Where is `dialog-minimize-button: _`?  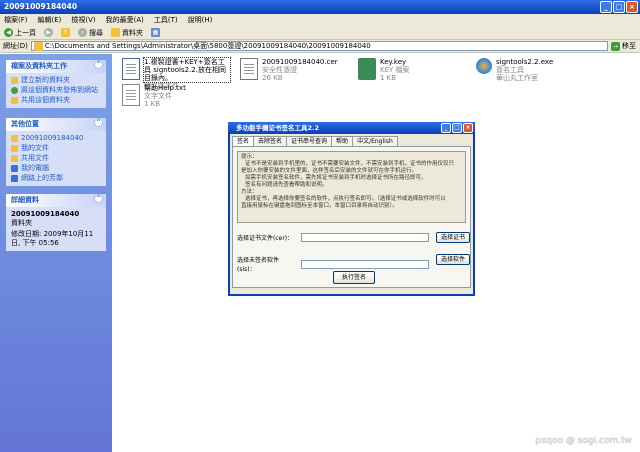 dialog-minimize-button: _ is located at coordinates (446, 128).